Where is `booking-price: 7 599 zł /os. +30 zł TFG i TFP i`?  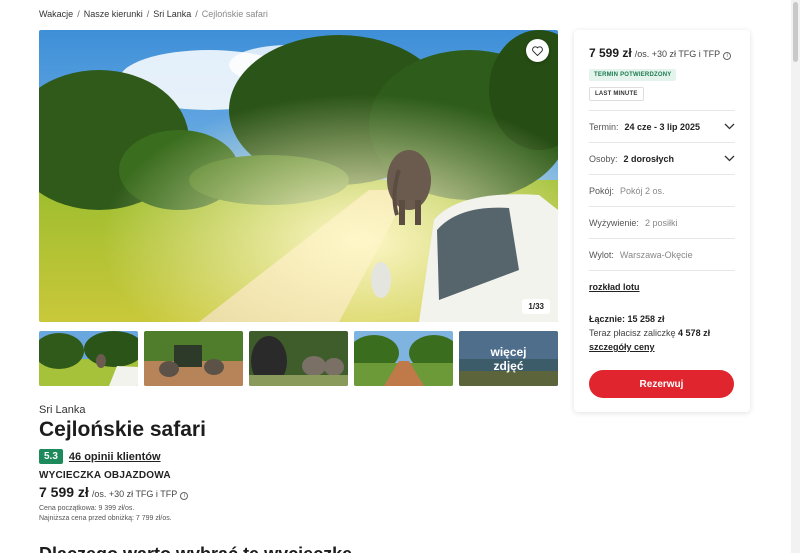
booking-price: 7 599 zł /os. +30 zł TFG i TFP i is located at coordinates (660, 53).